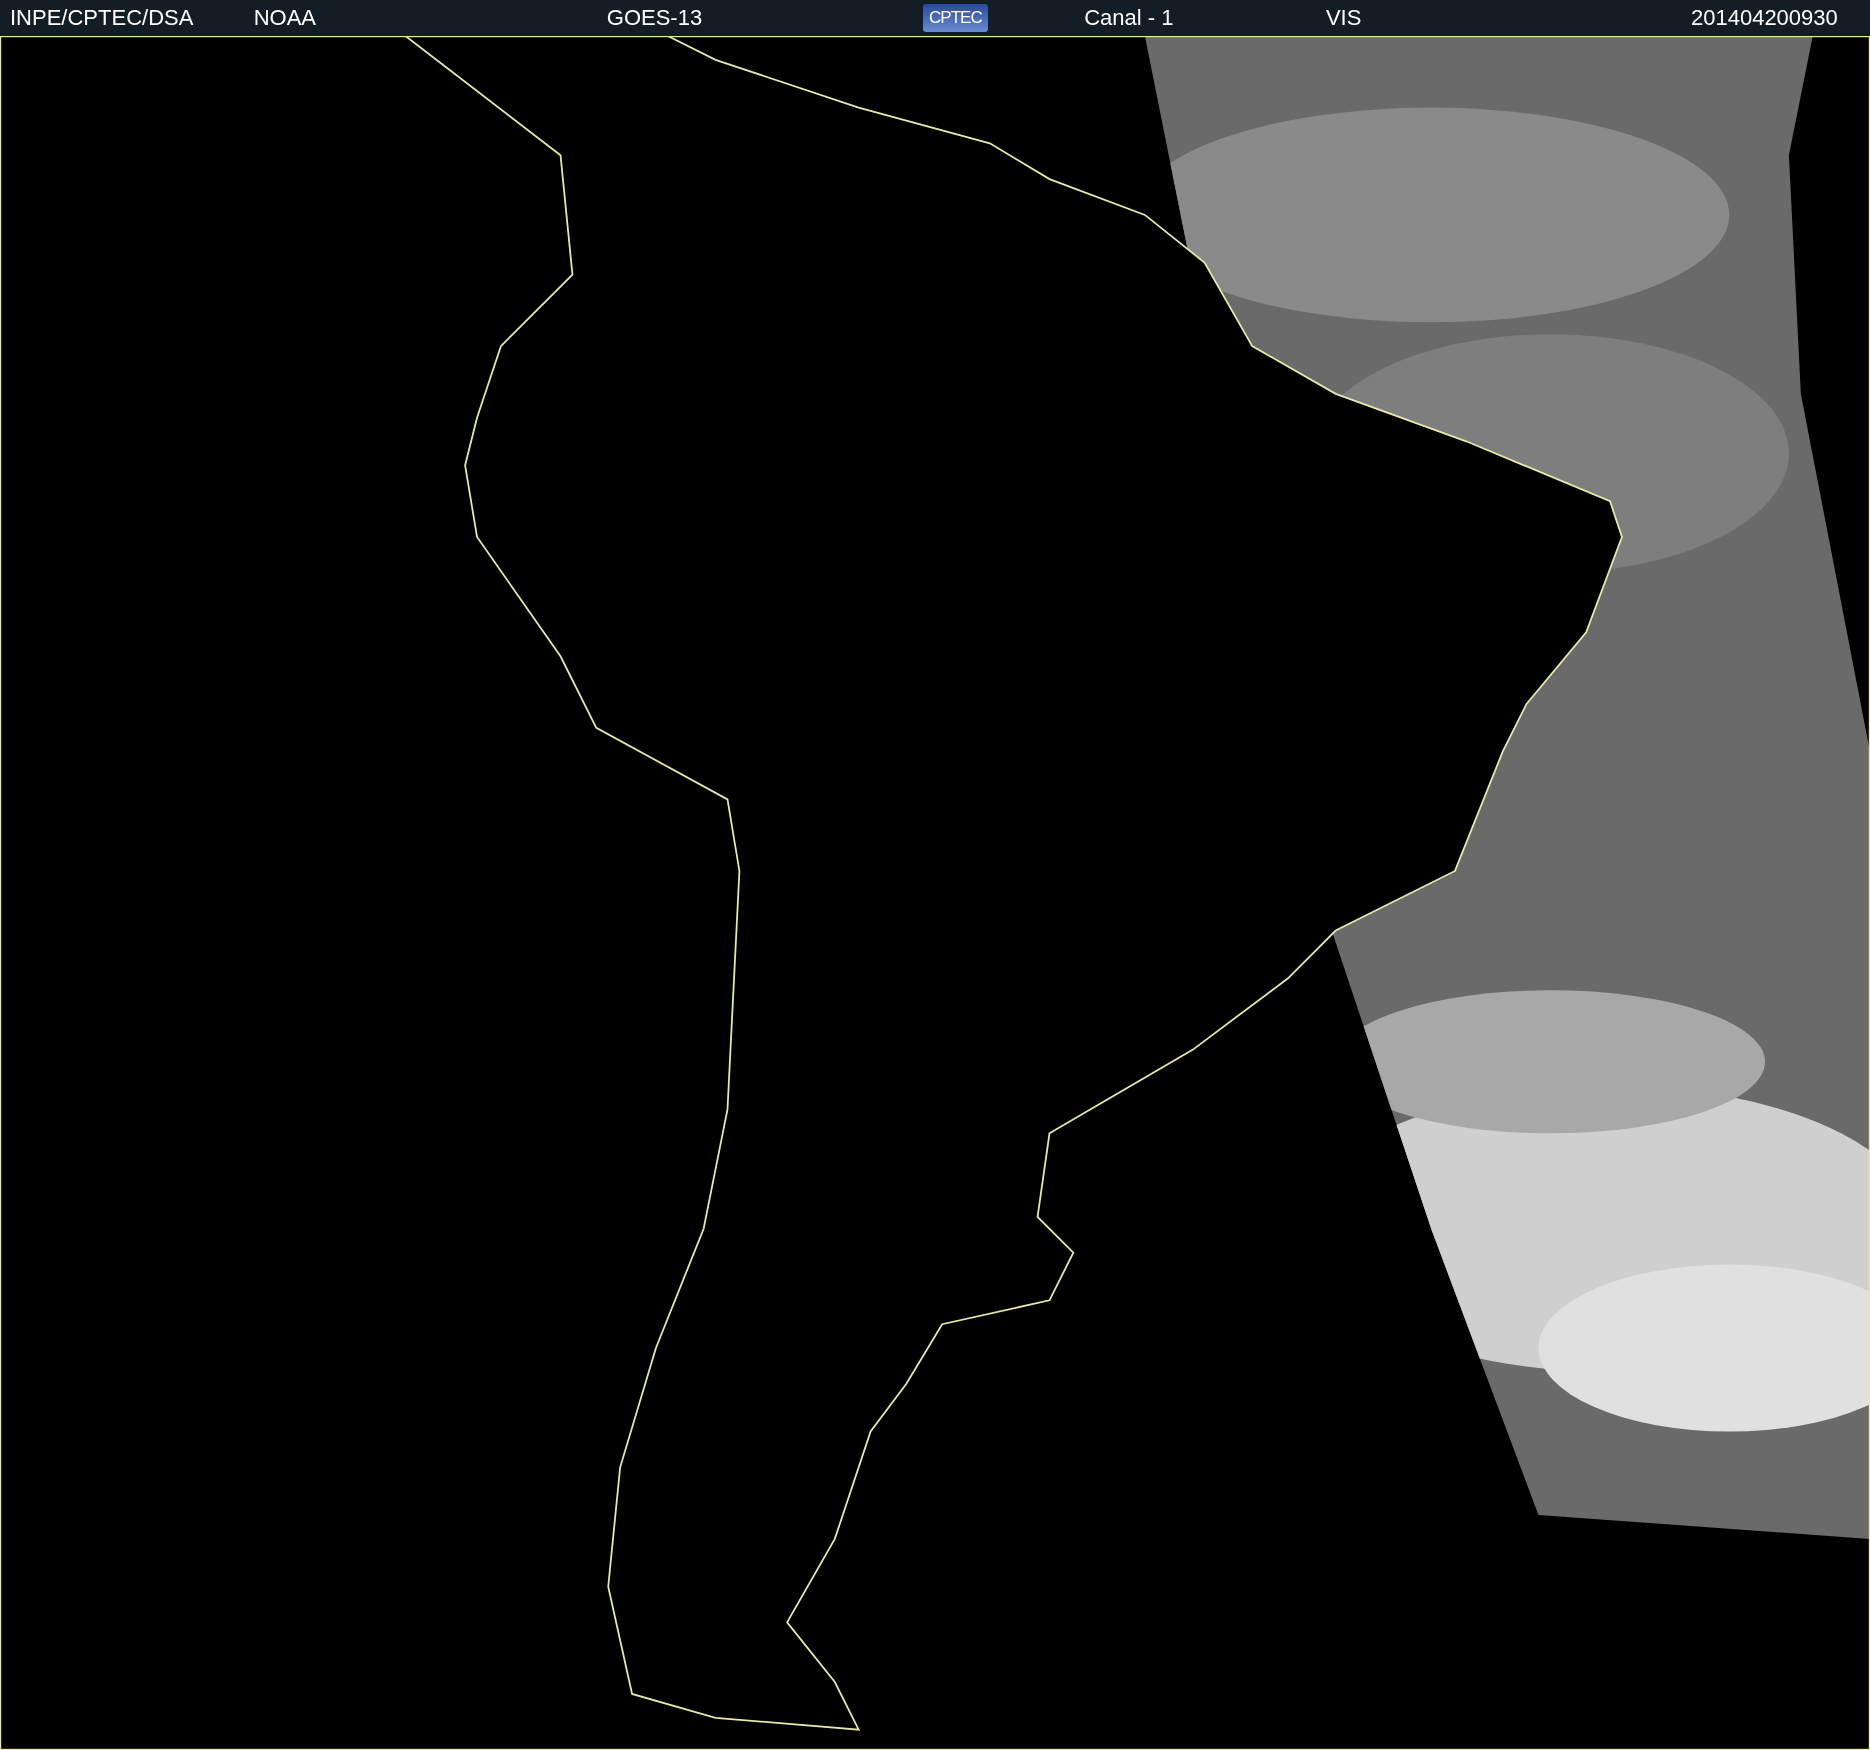  I want to click on header-label: VIS, so click(1343, 18).